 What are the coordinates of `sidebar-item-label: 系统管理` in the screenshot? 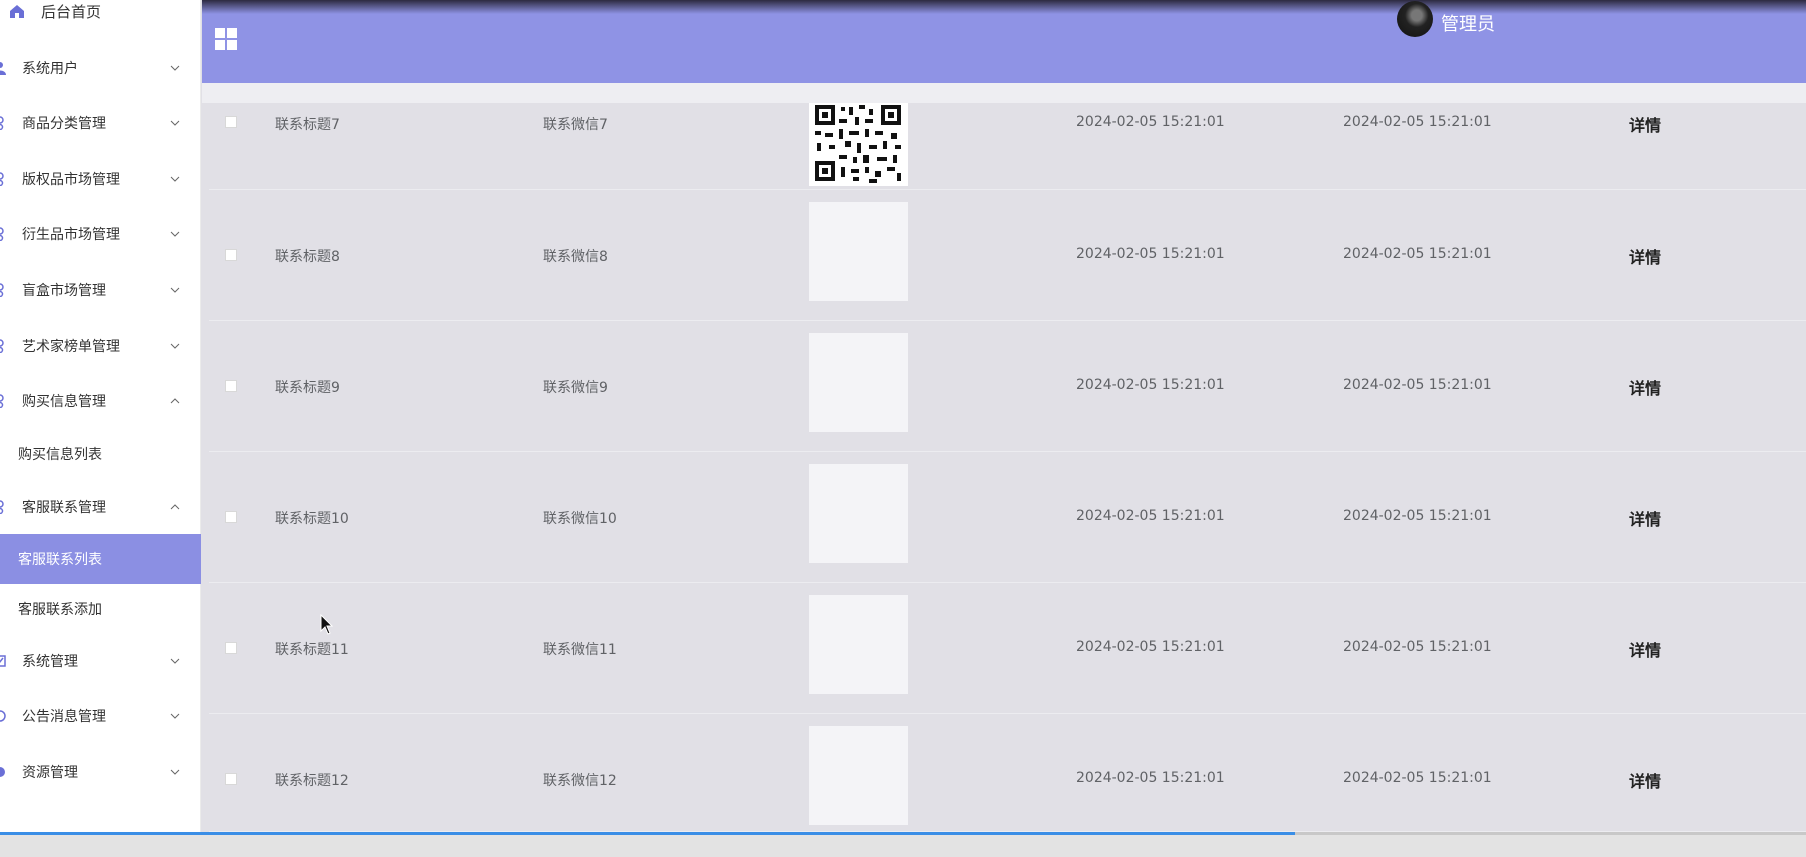 It's located at (50, 662).